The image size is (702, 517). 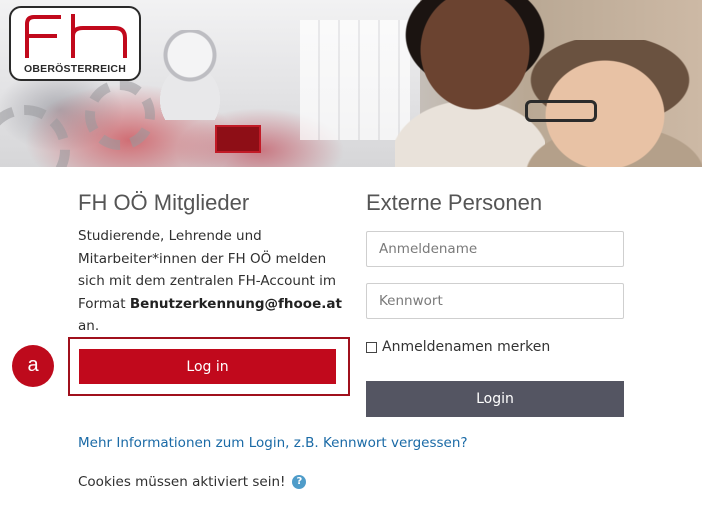 I want to click on annotation-badge: a, so click(x=33, y=366).